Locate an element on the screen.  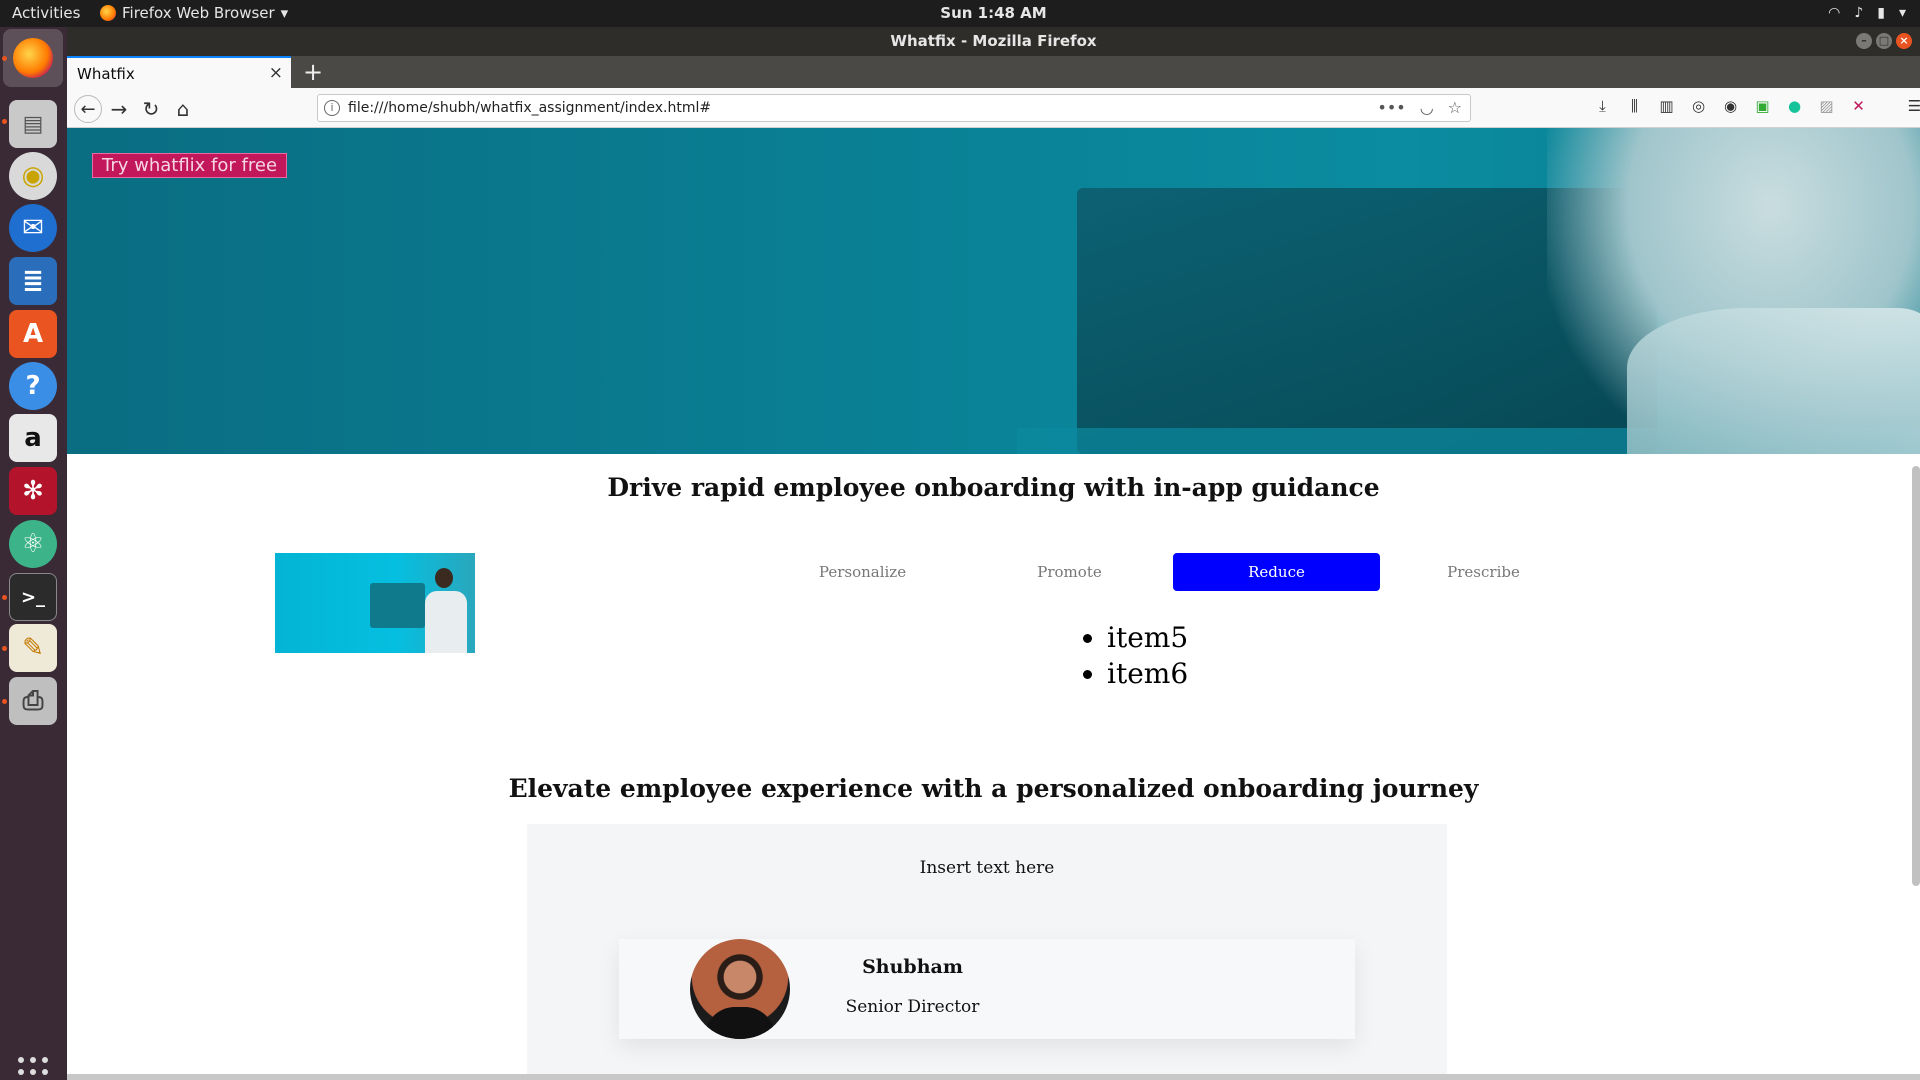
dock-help: ? is located at coordinates (33, 386).